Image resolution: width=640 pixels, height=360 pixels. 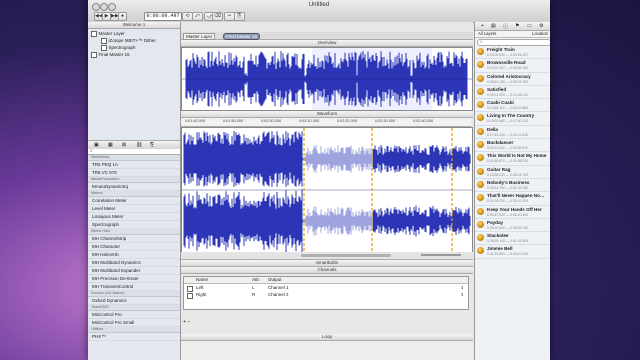 What do you see at coordinates (278, 294) in the screenshot?
I see `channel-output-select: Channel 2` at bounding box center [278, 294].